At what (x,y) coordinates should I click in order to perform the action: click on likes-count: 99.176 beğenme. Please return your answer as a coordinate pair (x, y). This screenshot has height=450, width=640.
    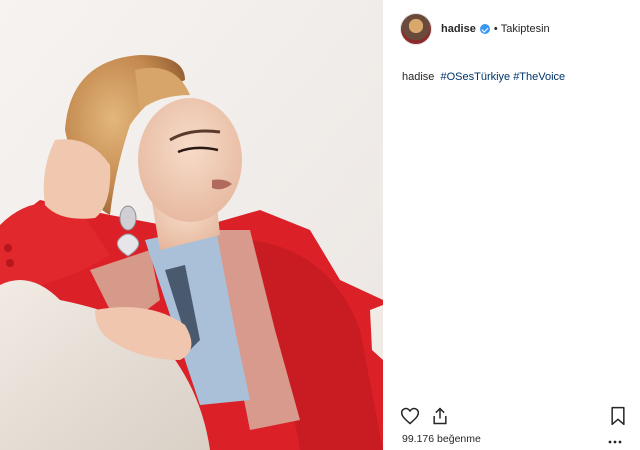
    Looking at the image, I should click on (441, 439).